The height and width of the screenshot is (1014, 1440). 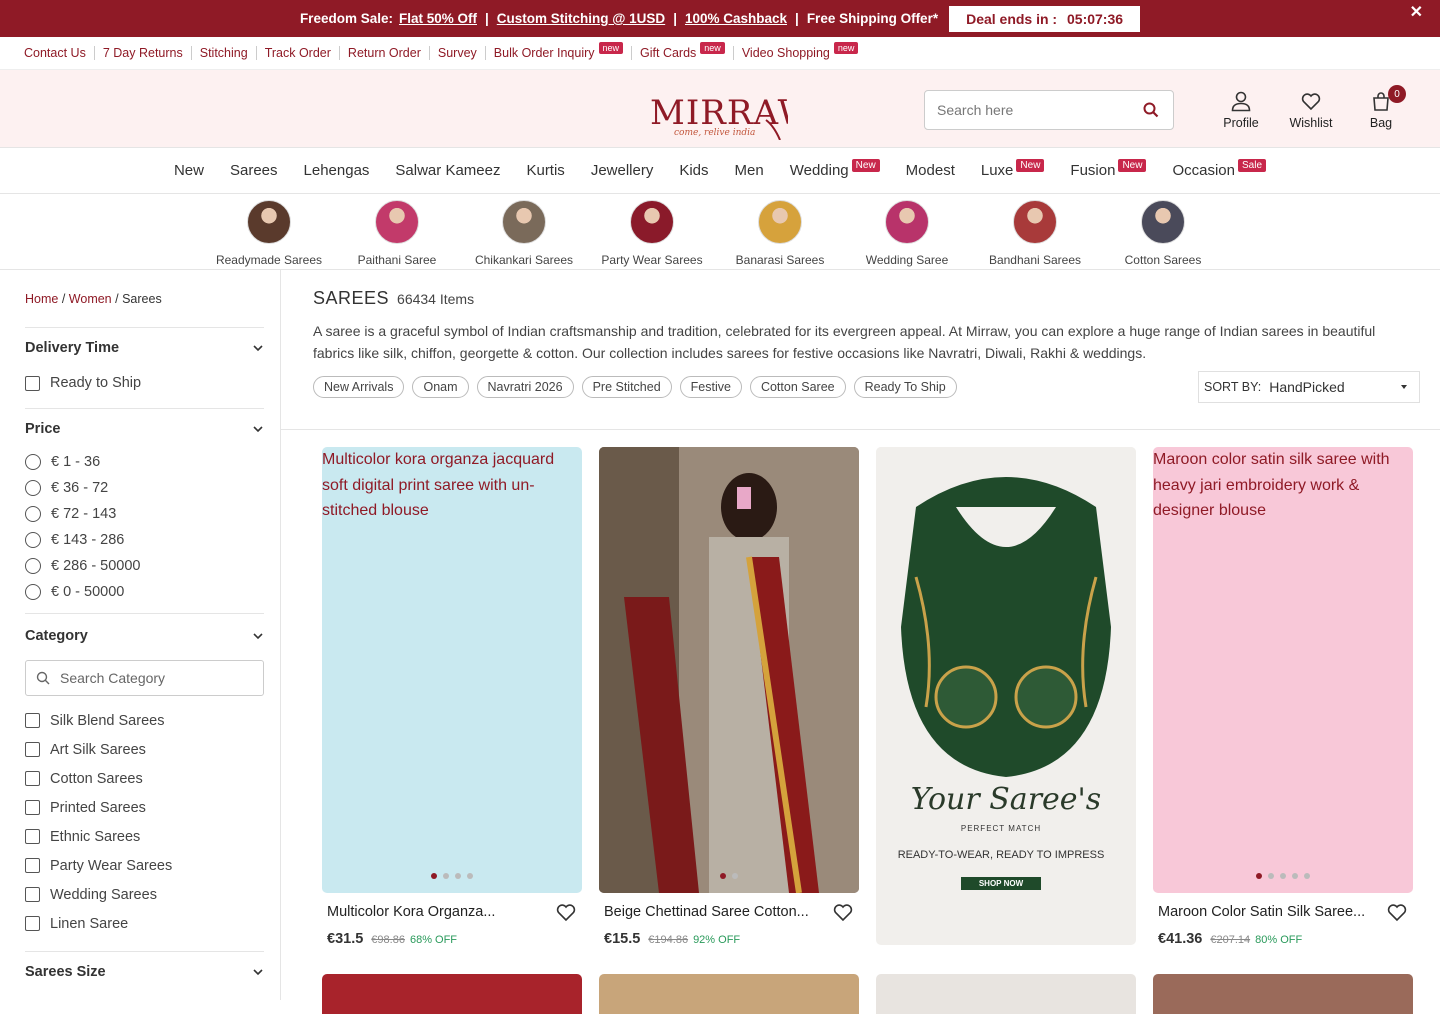 What do you see at coordinates (144, 894) in the screenshot?
I see `filter-option-category: Wedding Sarees` at bounding box center [144, 894].